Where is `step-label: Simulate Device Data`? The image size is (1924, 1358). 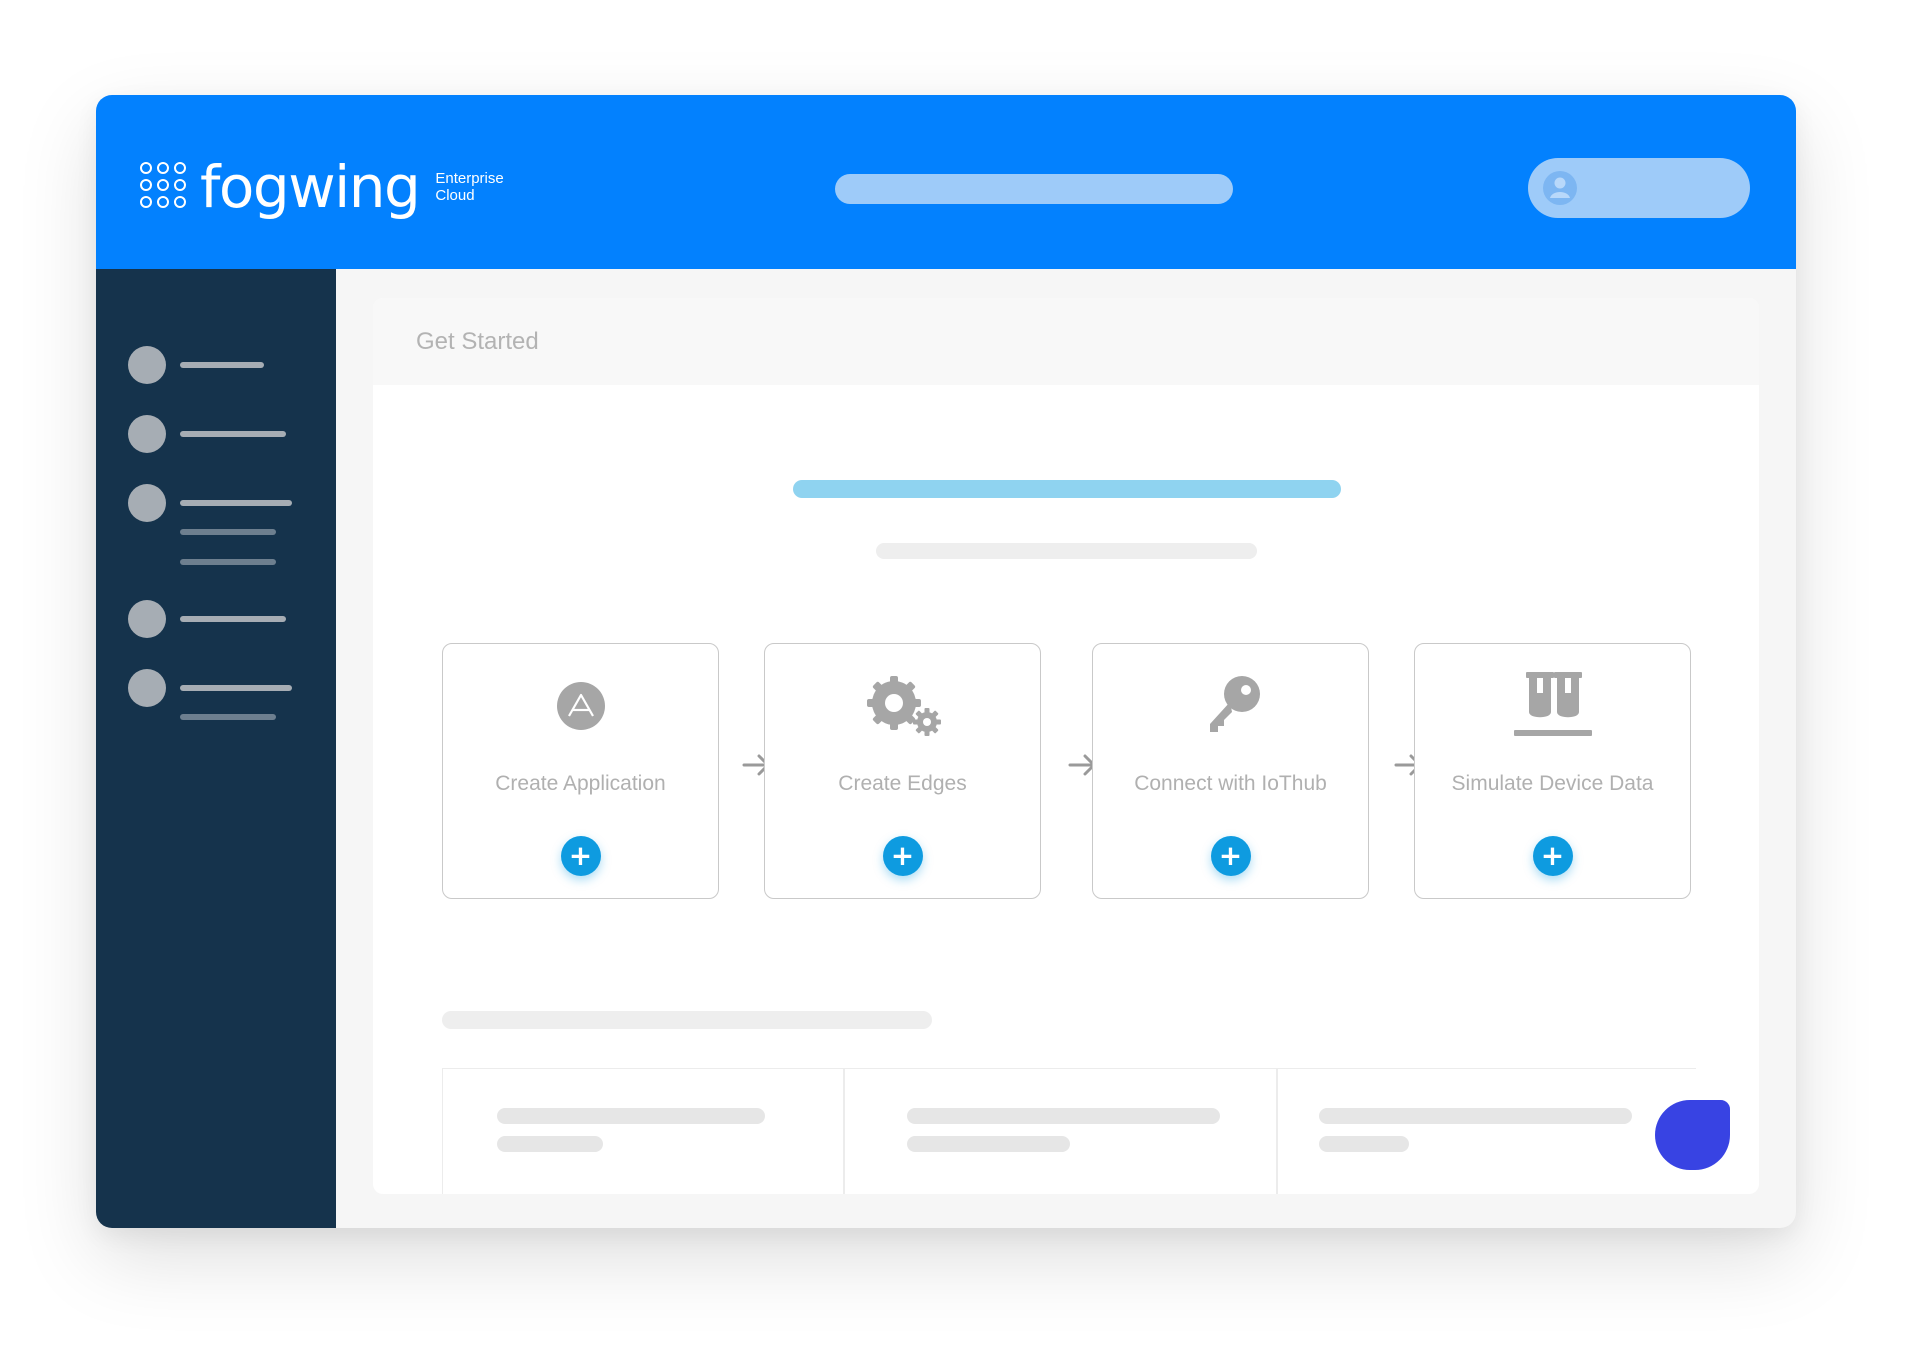
step-label: Simulate Device Data is located at coordinates (1552, 783).